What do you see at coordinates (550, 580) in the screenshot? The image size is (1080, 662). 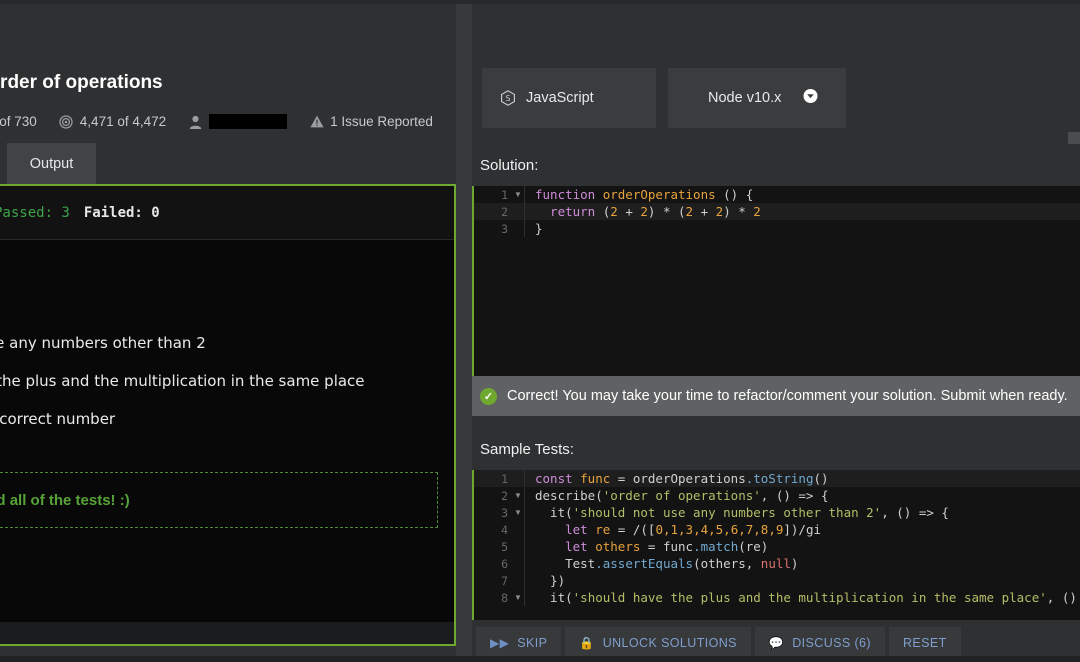 I see `code-text: })` at bounding box center [550, 580].